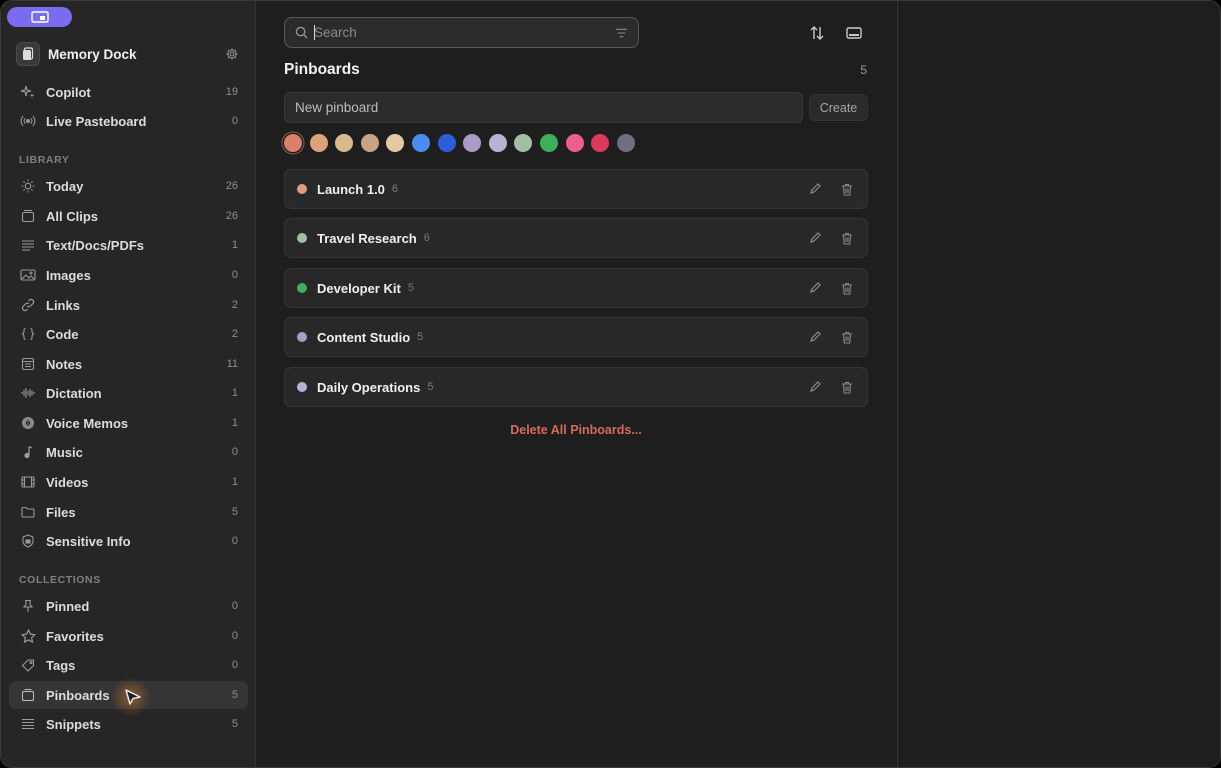 The height and width of the screenshot is (768, 1221). I want to click on sidebar-item-files: Files 5, so click(128, 512).